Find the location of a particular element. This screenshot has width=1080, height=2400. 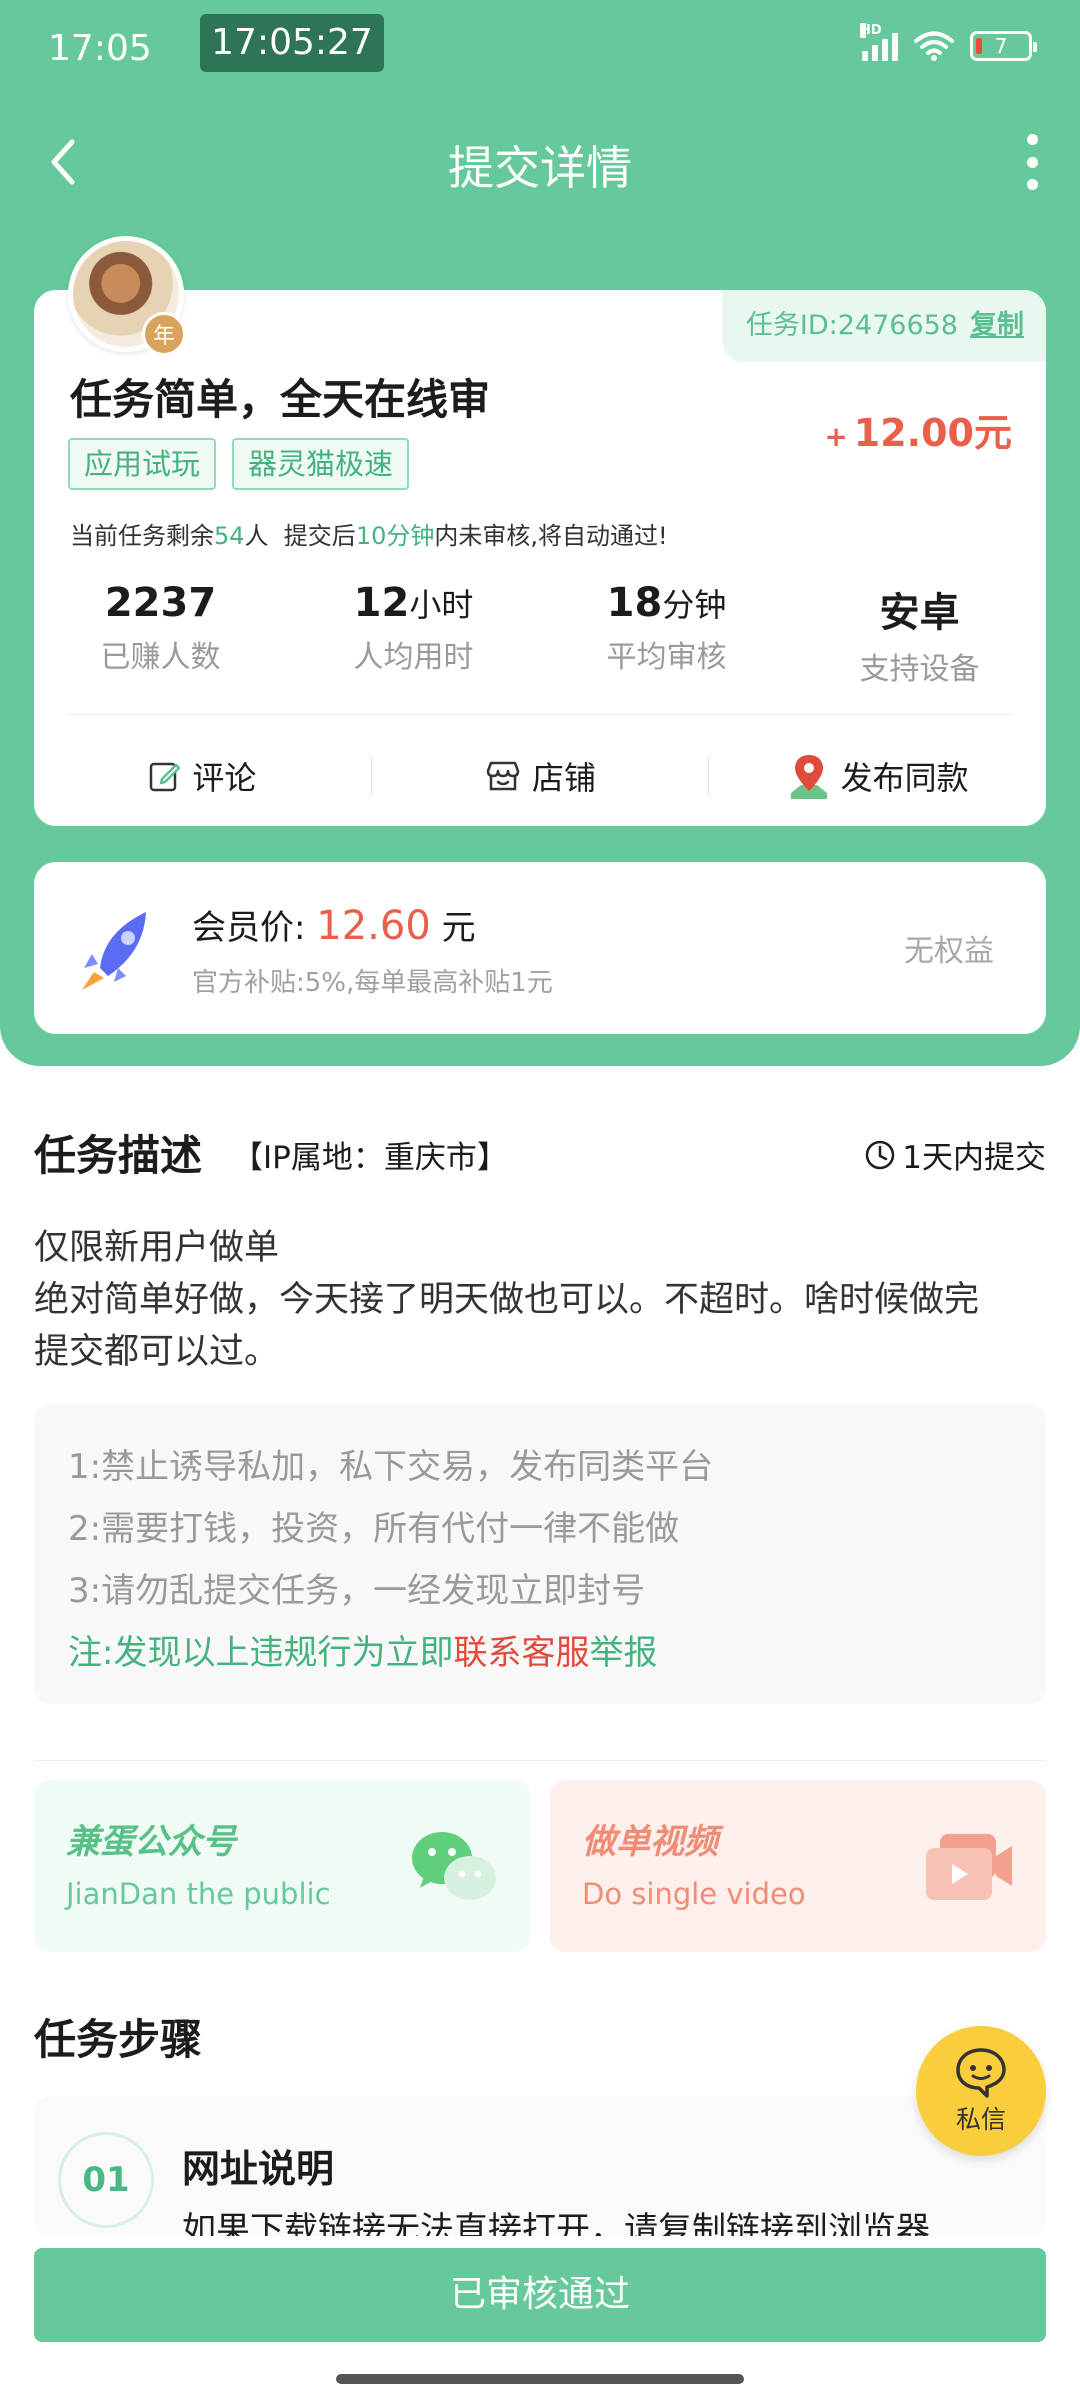

notice-prefix: 当前任务剩余 is located at coordinates (142, 536).